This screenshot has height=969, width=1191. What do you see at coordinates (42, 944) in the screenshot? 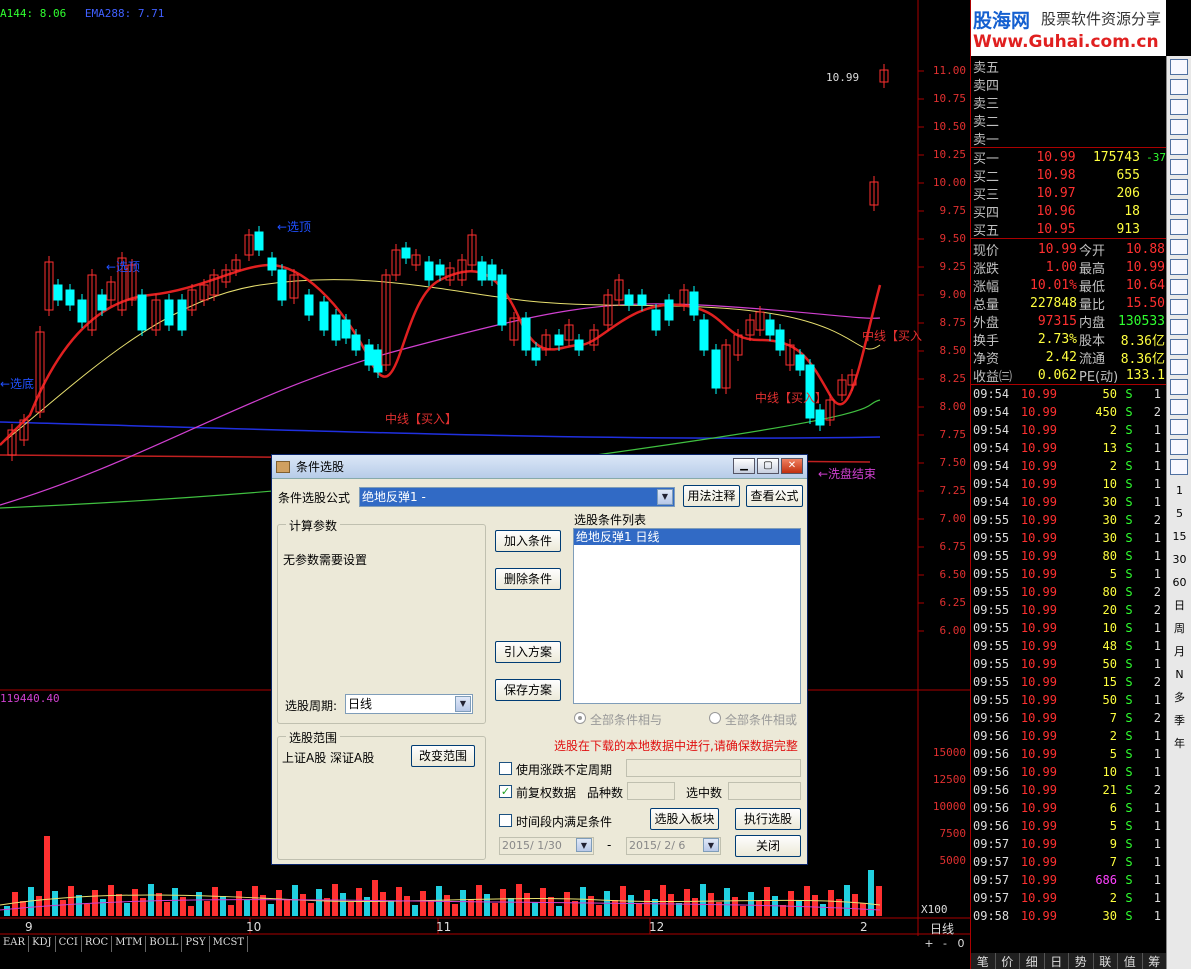
I see `tab-kdj: KDJ` at bounding box center [42, 944].